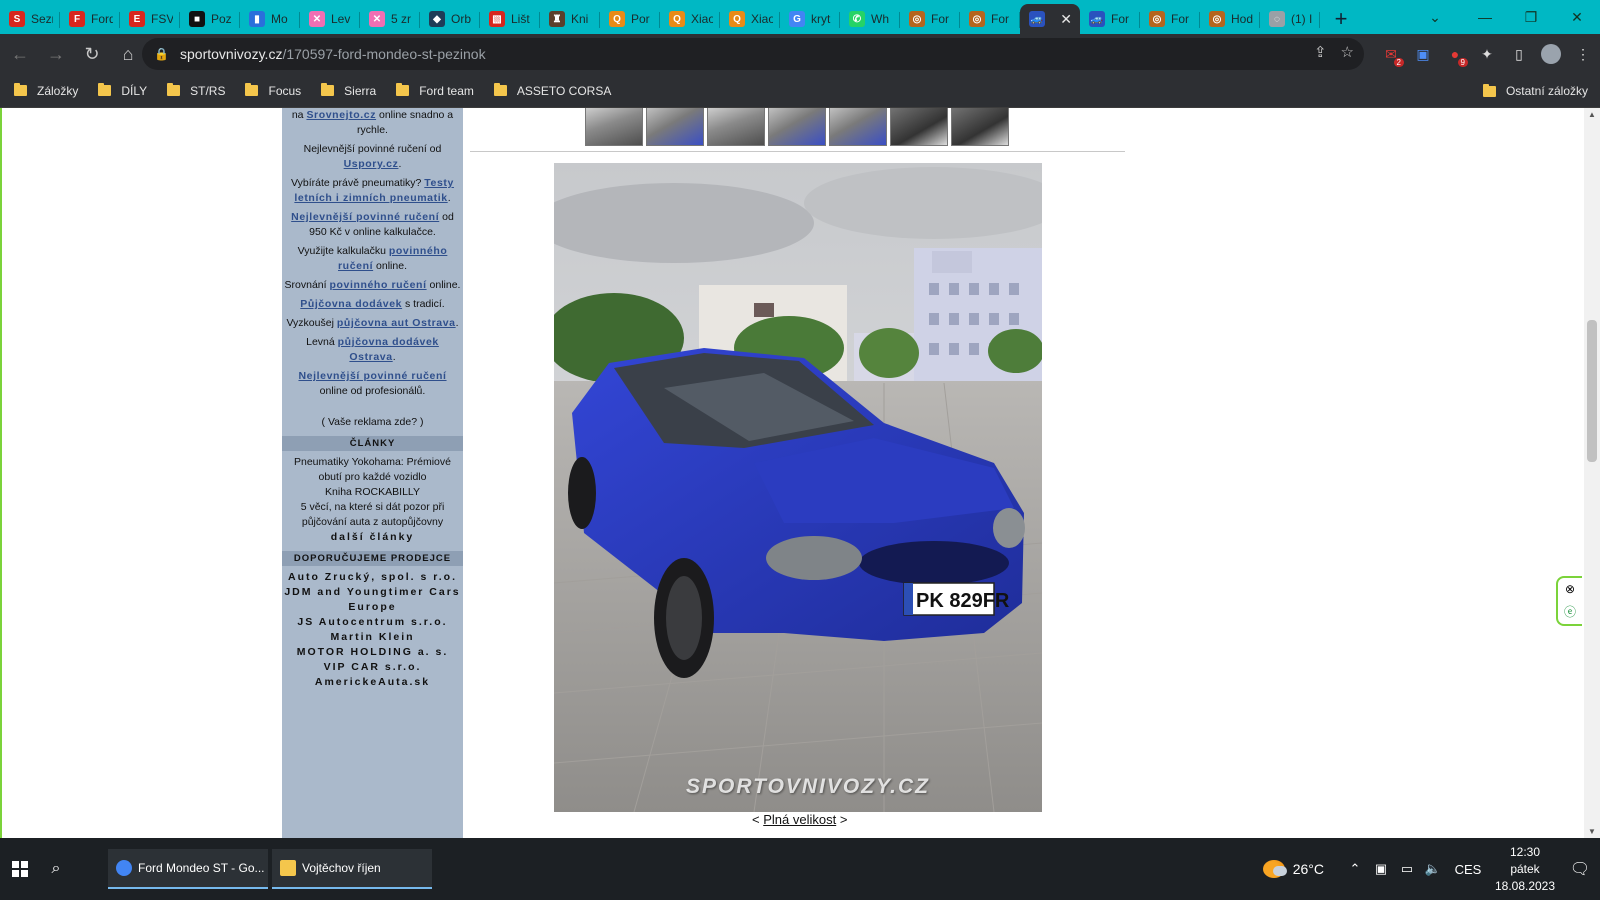 This screenshot has width=1600, height=900. I want to click on dealer-link: JDM and Youngtimer Cars Europe, so click(372, 600).